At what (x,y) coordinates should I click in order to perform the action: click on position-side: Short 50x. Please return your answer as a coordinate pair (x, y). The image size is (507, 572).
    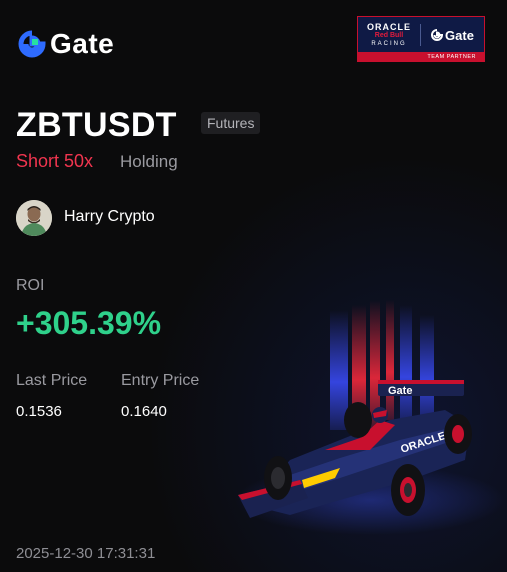
    Looking at the image, I should click on (55, 161).